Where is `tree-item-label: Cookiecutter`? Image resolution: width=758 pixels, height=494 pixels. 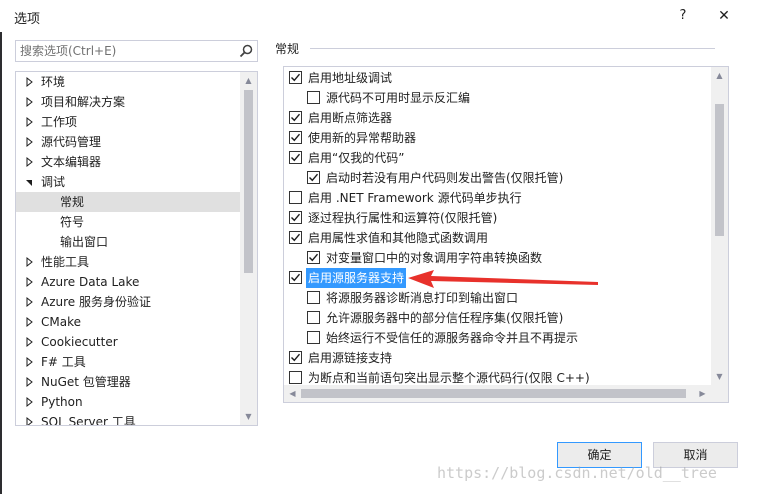 tree-item-label: Cookiecutter is located at coordinates (79, 342).